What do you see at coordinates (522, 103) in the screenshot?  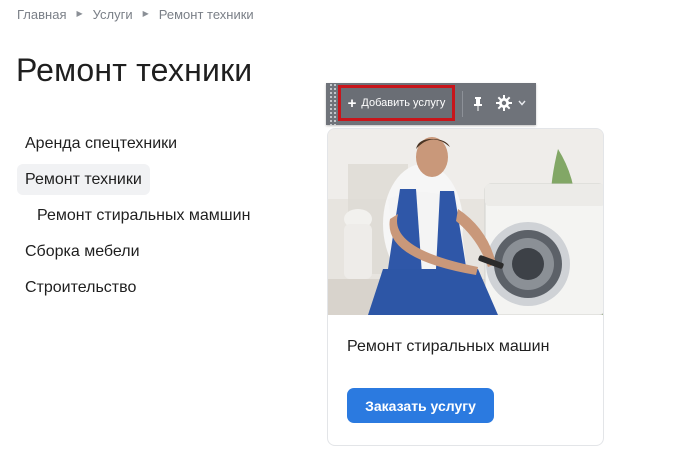 I see `caret-down-icon` at bounding box center [522, 103].